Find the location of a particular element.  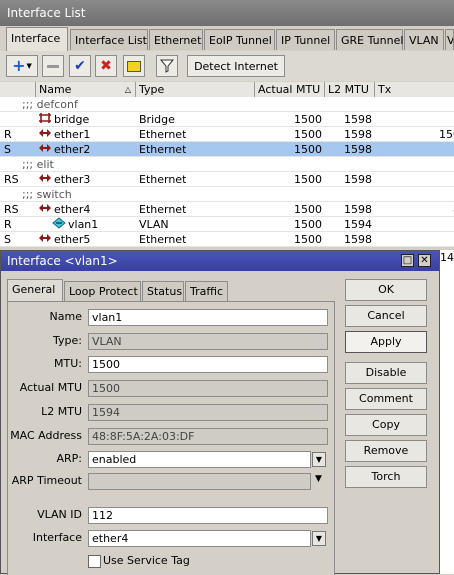

column-actual-mtu: Actual MTU is located at coordinates (290, 89).